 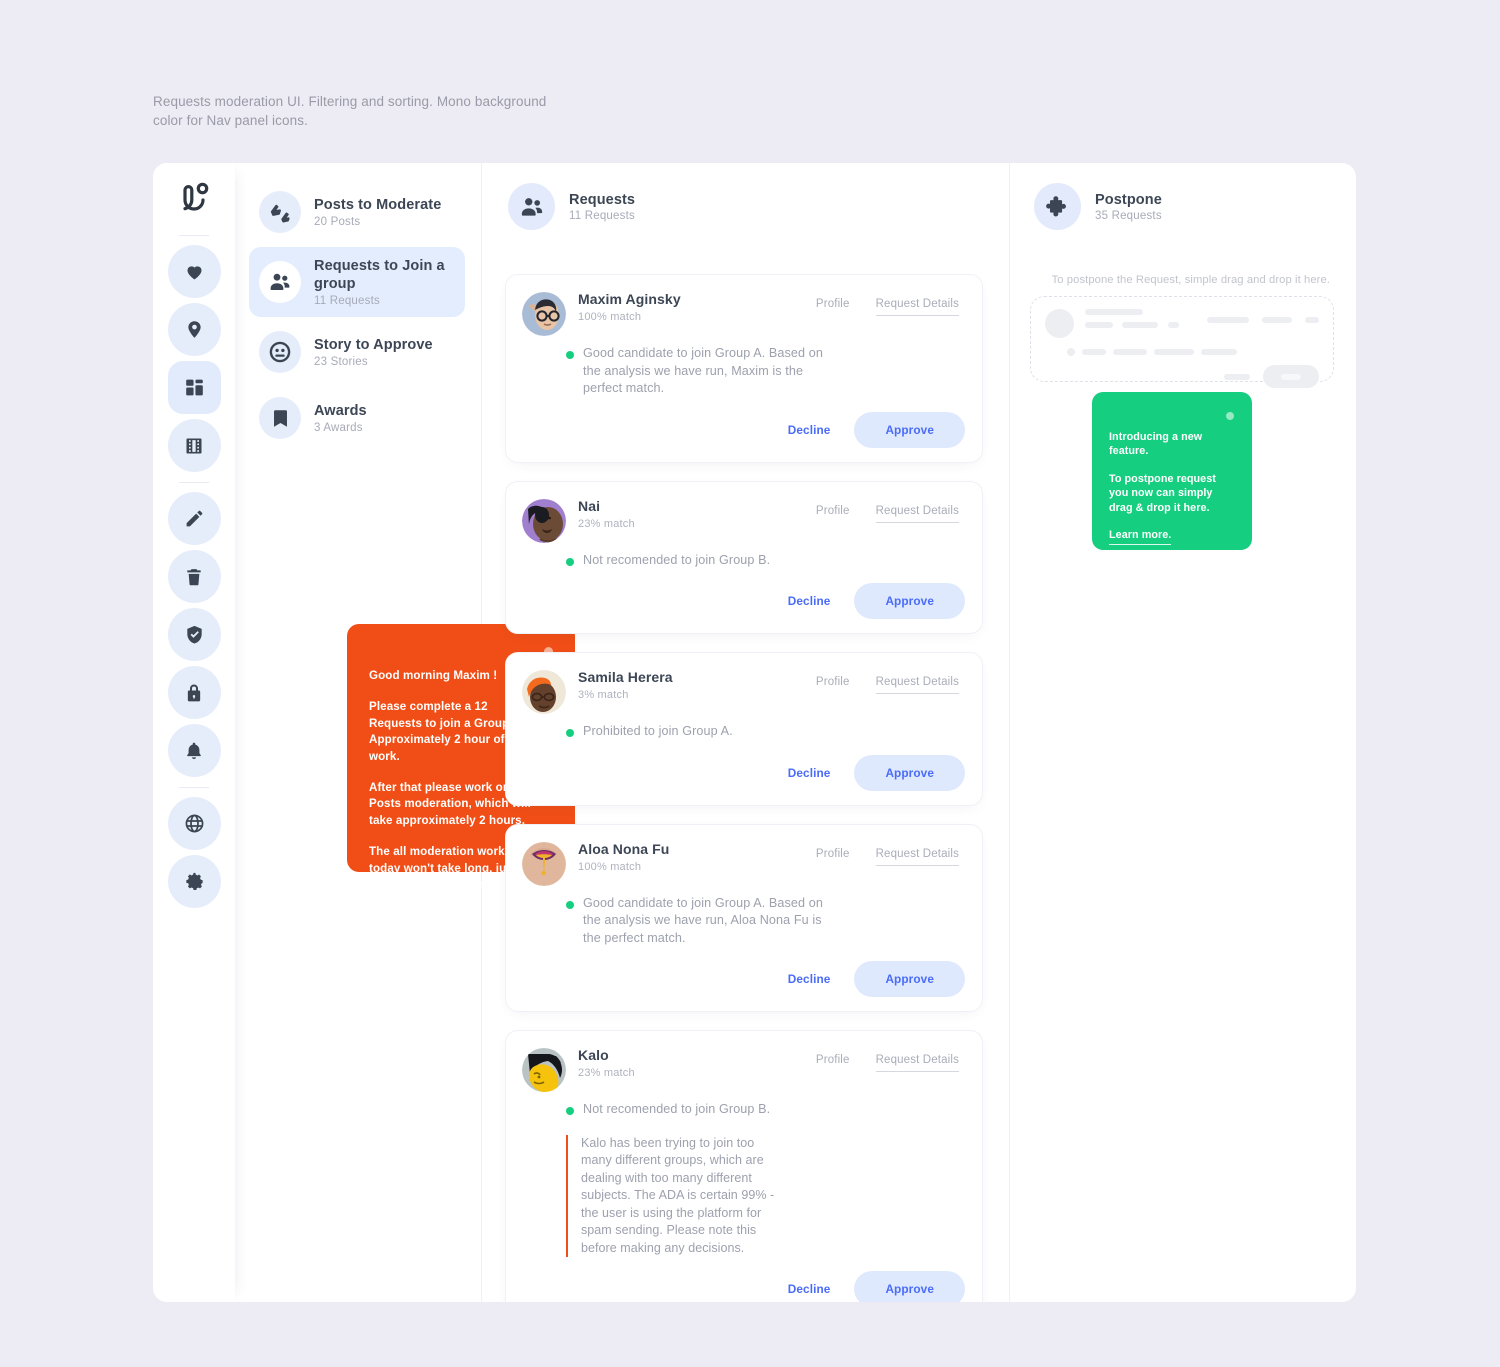 I want to click on nav-item-dashboard, so click(x=194, y=387).